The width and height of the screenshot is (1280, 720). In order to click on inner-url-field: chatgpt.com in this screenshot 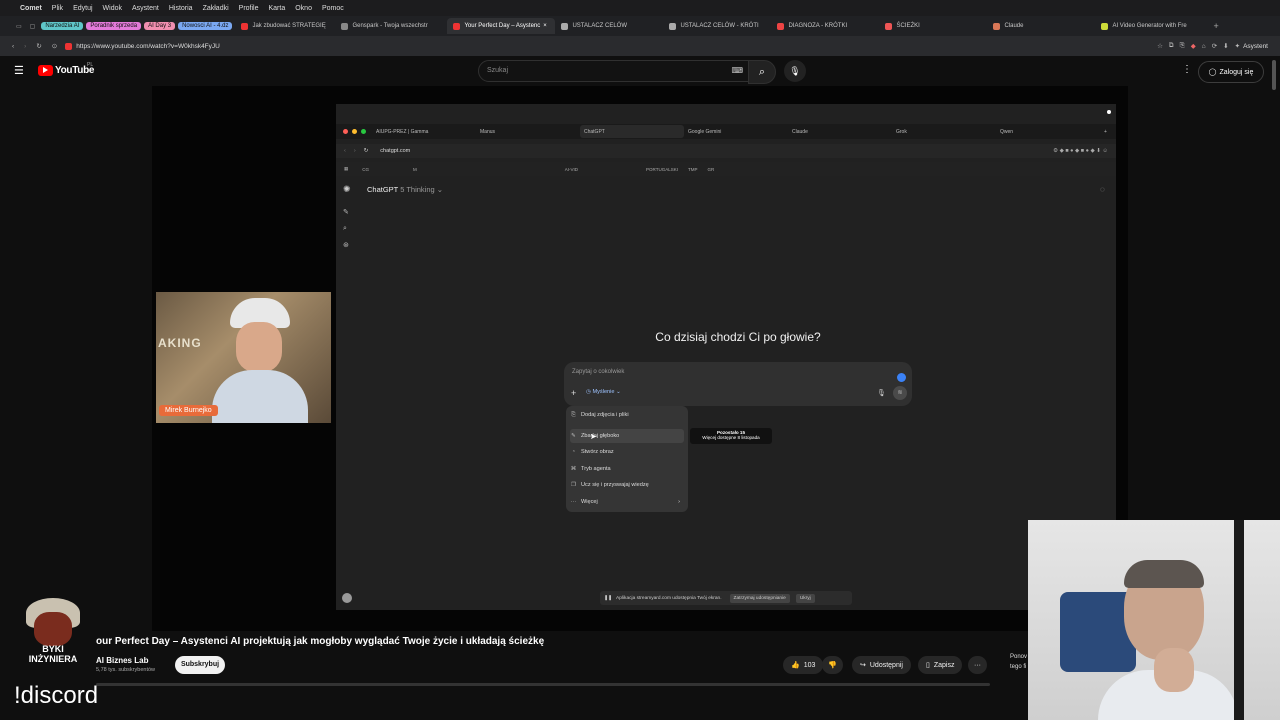, I will do `click(395, 151)`.